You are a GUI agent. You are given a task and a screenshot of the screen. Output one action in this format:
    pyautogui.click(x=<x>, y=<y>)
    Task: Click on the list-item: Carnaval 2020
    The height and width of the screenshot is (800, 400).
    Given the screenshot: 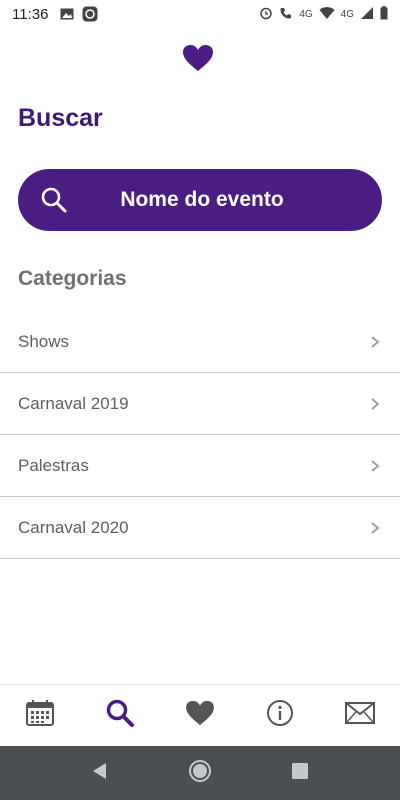 What is the action you would take?
    pyautogui.click(x=200, y=528)
    